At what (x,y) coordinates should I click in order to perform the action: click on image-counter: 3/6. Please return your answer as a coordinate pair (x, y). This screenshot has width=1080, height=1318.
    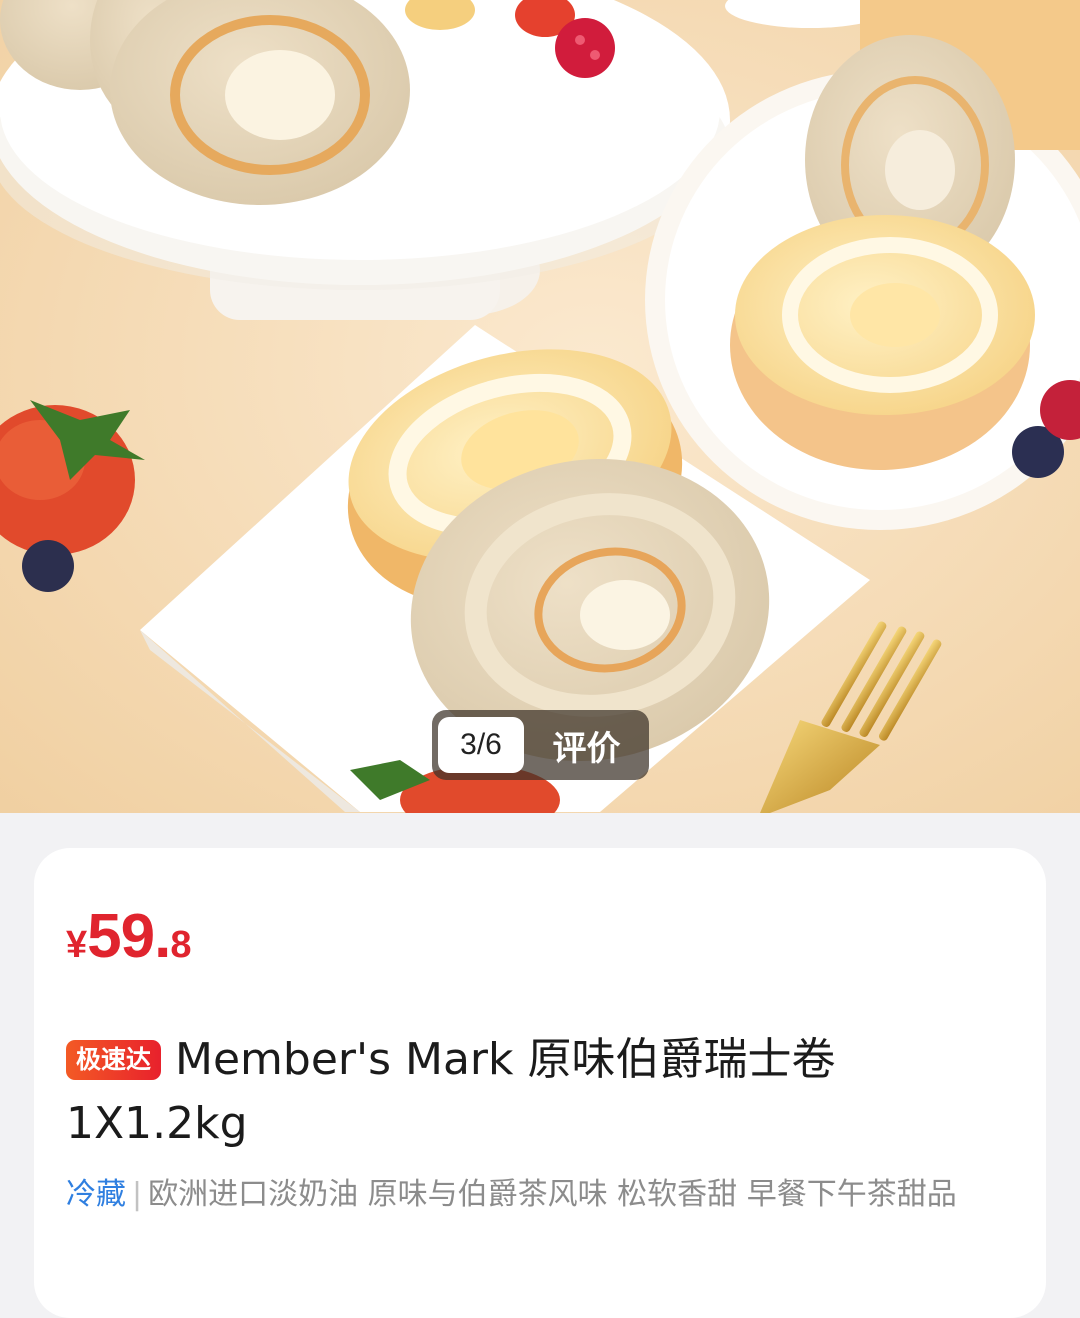
    Looking at the image, I should click on (481, 745).